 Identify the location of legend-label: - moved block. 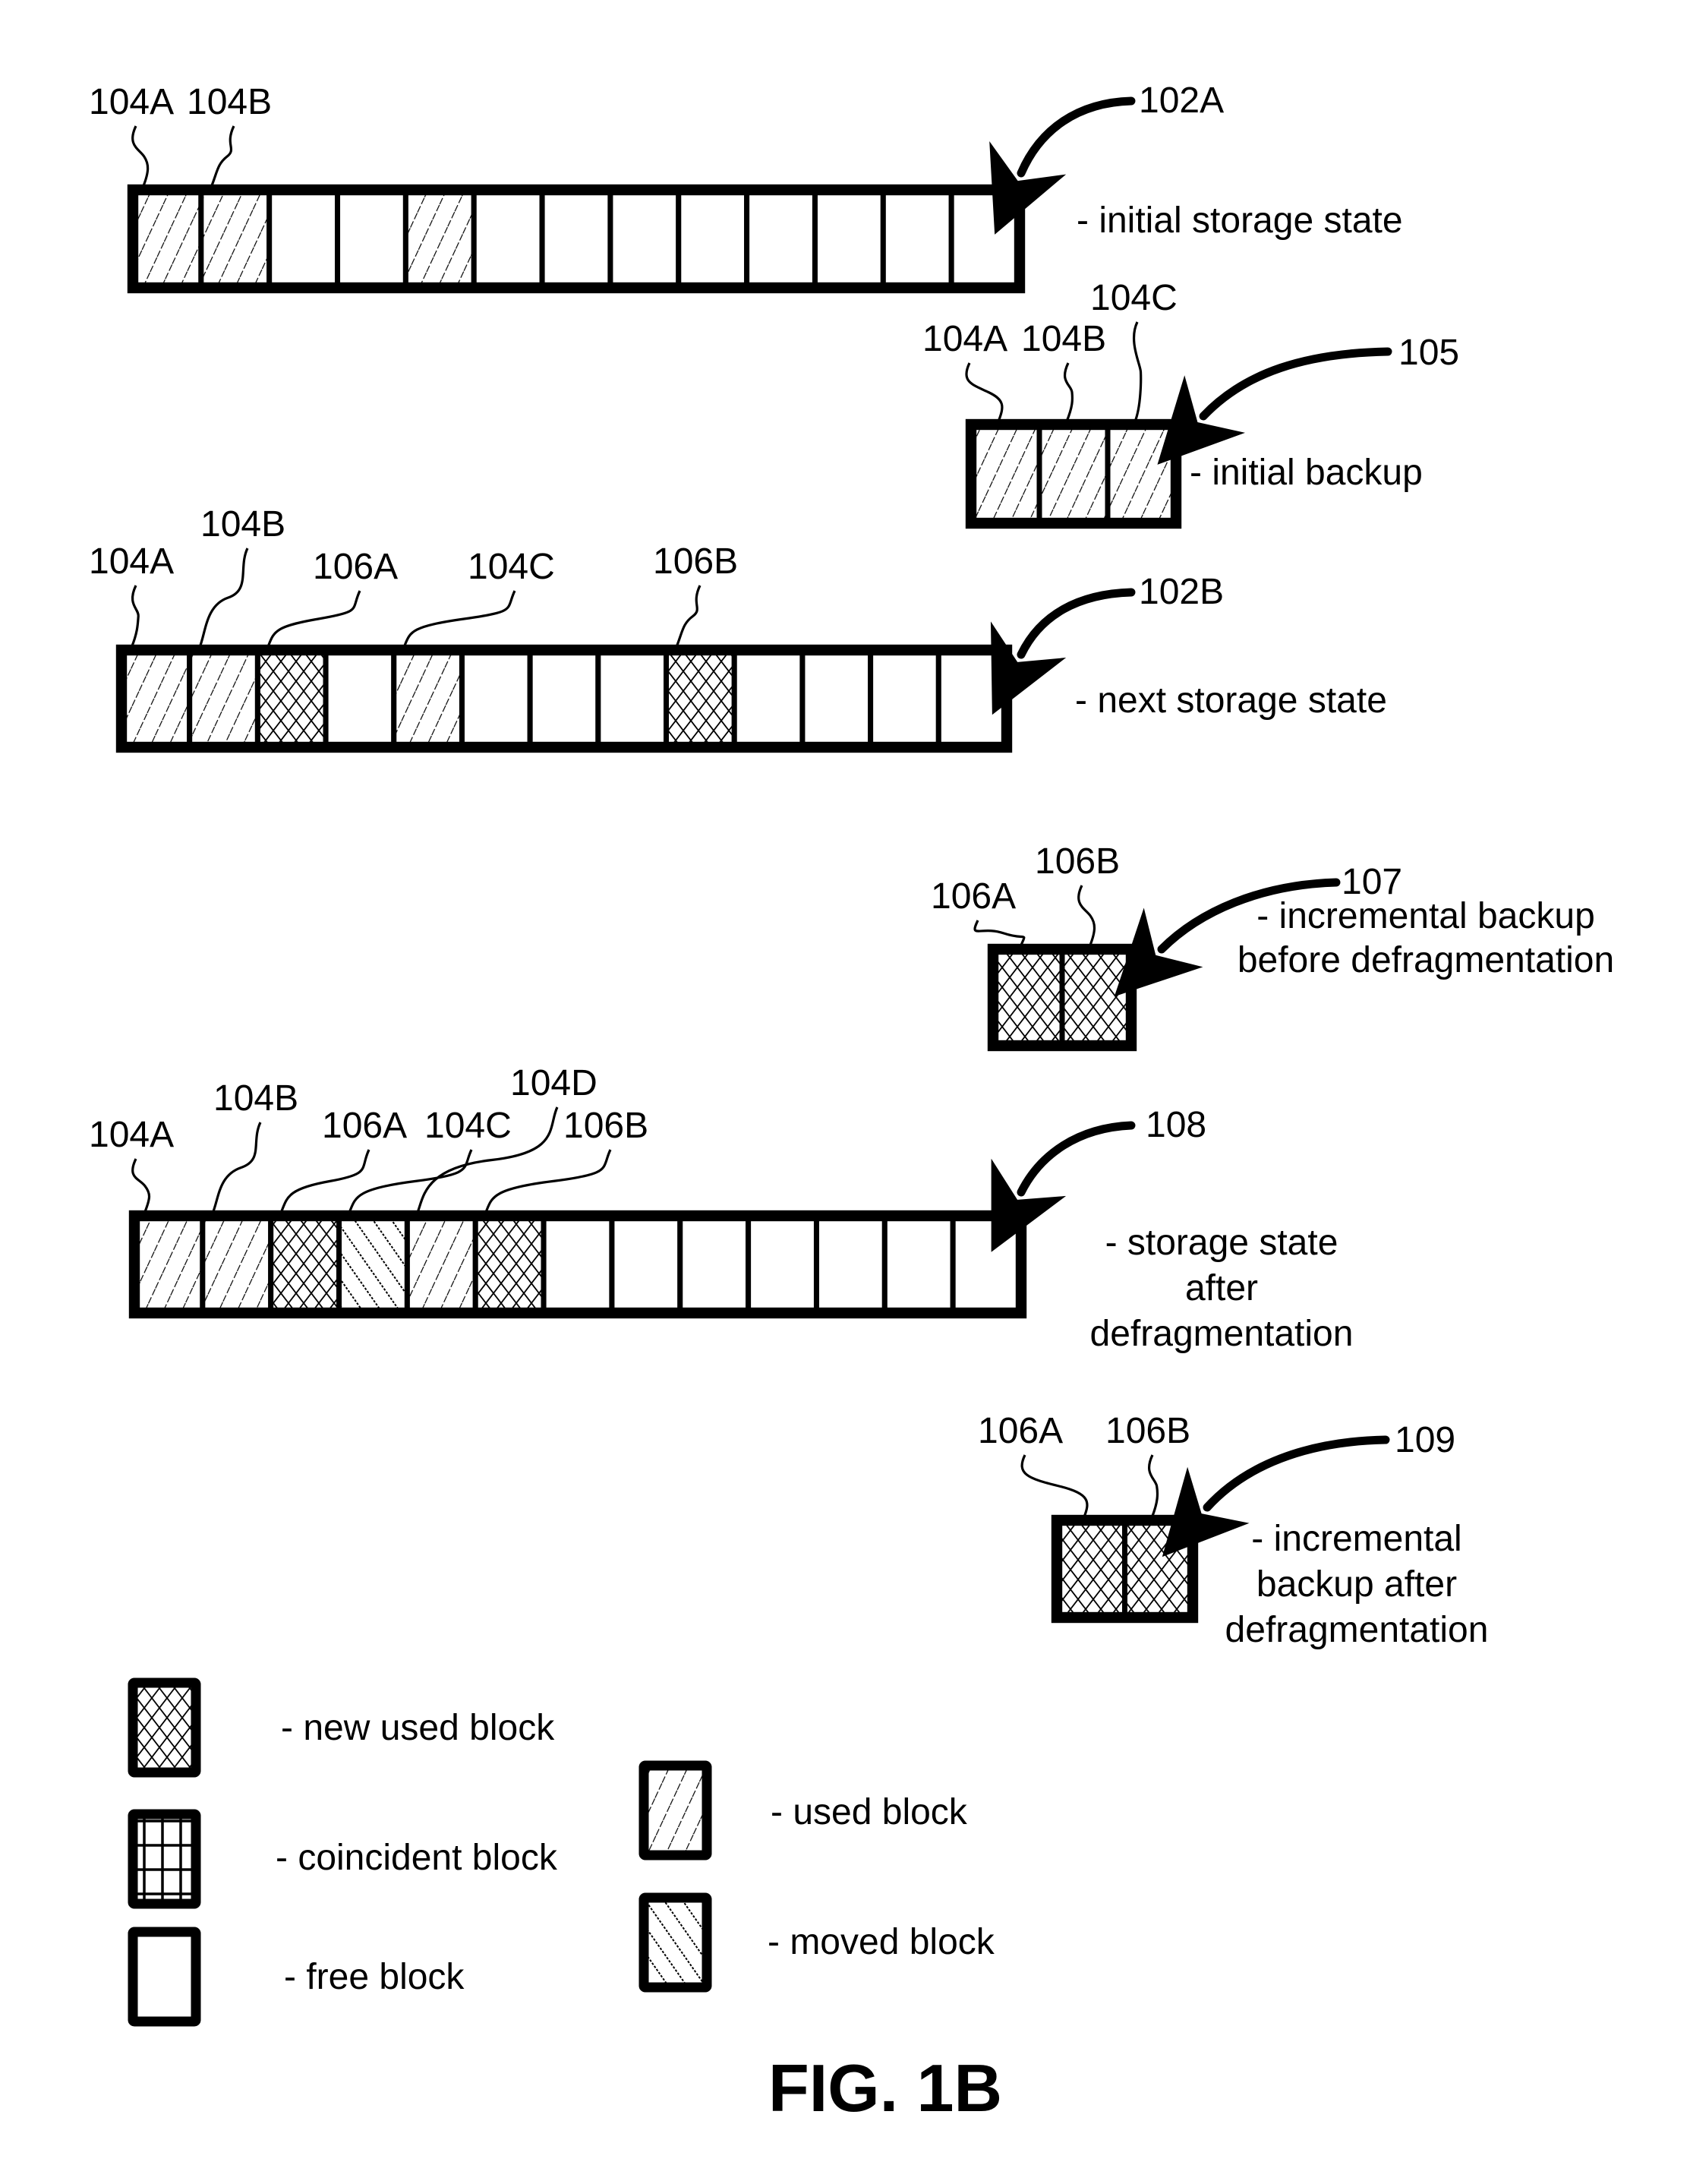
(881, 1942).